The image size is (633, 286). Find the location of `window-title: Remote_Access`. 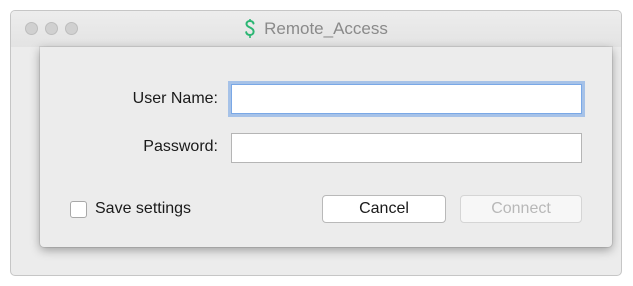

window-title: Remote_Access is located at coordinates (326, 28).